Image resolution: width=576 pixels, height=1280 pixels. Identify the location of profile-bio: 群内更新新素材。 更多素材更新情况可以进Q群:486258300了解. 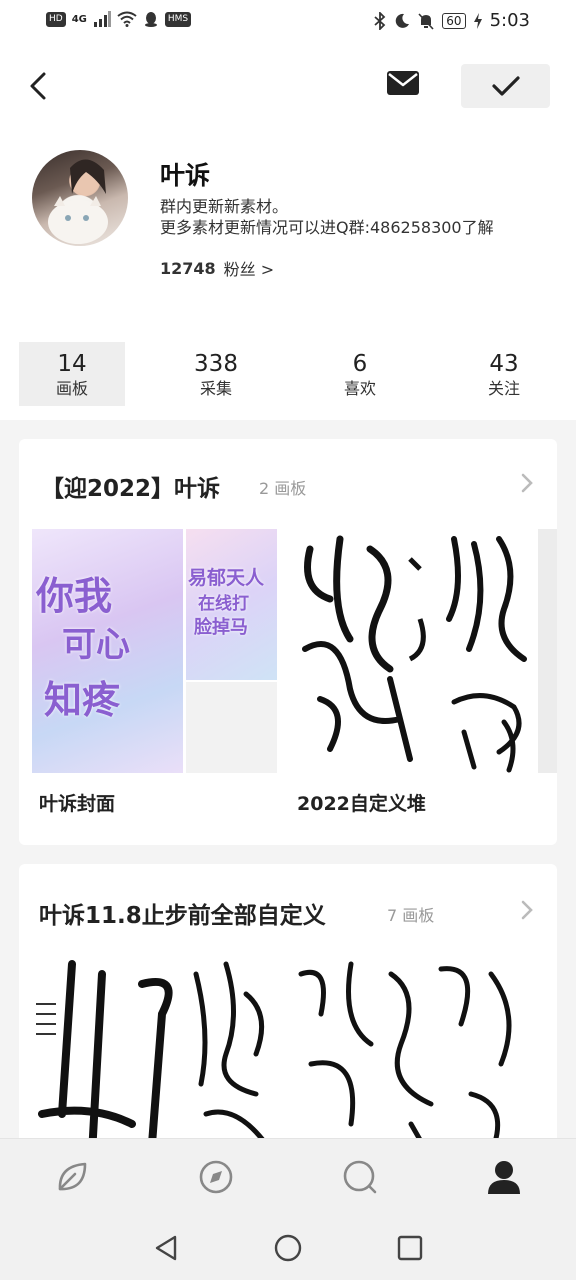
(327, 217).